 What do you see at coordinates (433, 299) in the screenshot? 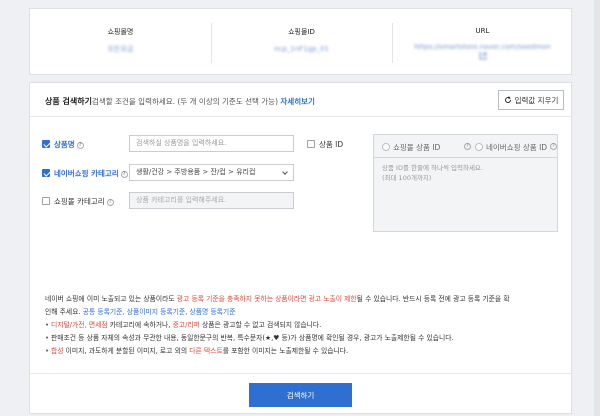
I see `notice-text: 될 수 있습니다. 반드시 등록 전에 광고 등록 기준을 확` at bounding box center [433, 299].